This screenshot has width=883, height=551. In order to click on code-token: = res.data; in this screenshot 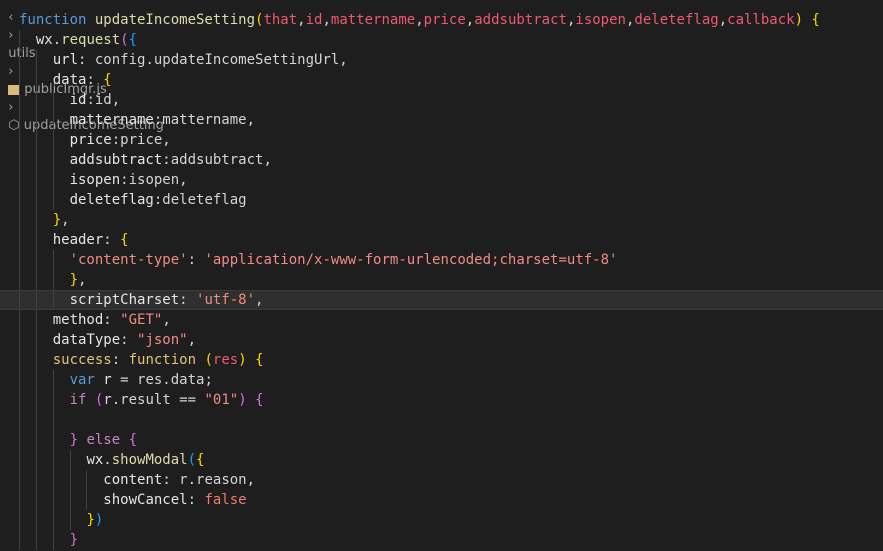, I will do `click(162, 380)`.